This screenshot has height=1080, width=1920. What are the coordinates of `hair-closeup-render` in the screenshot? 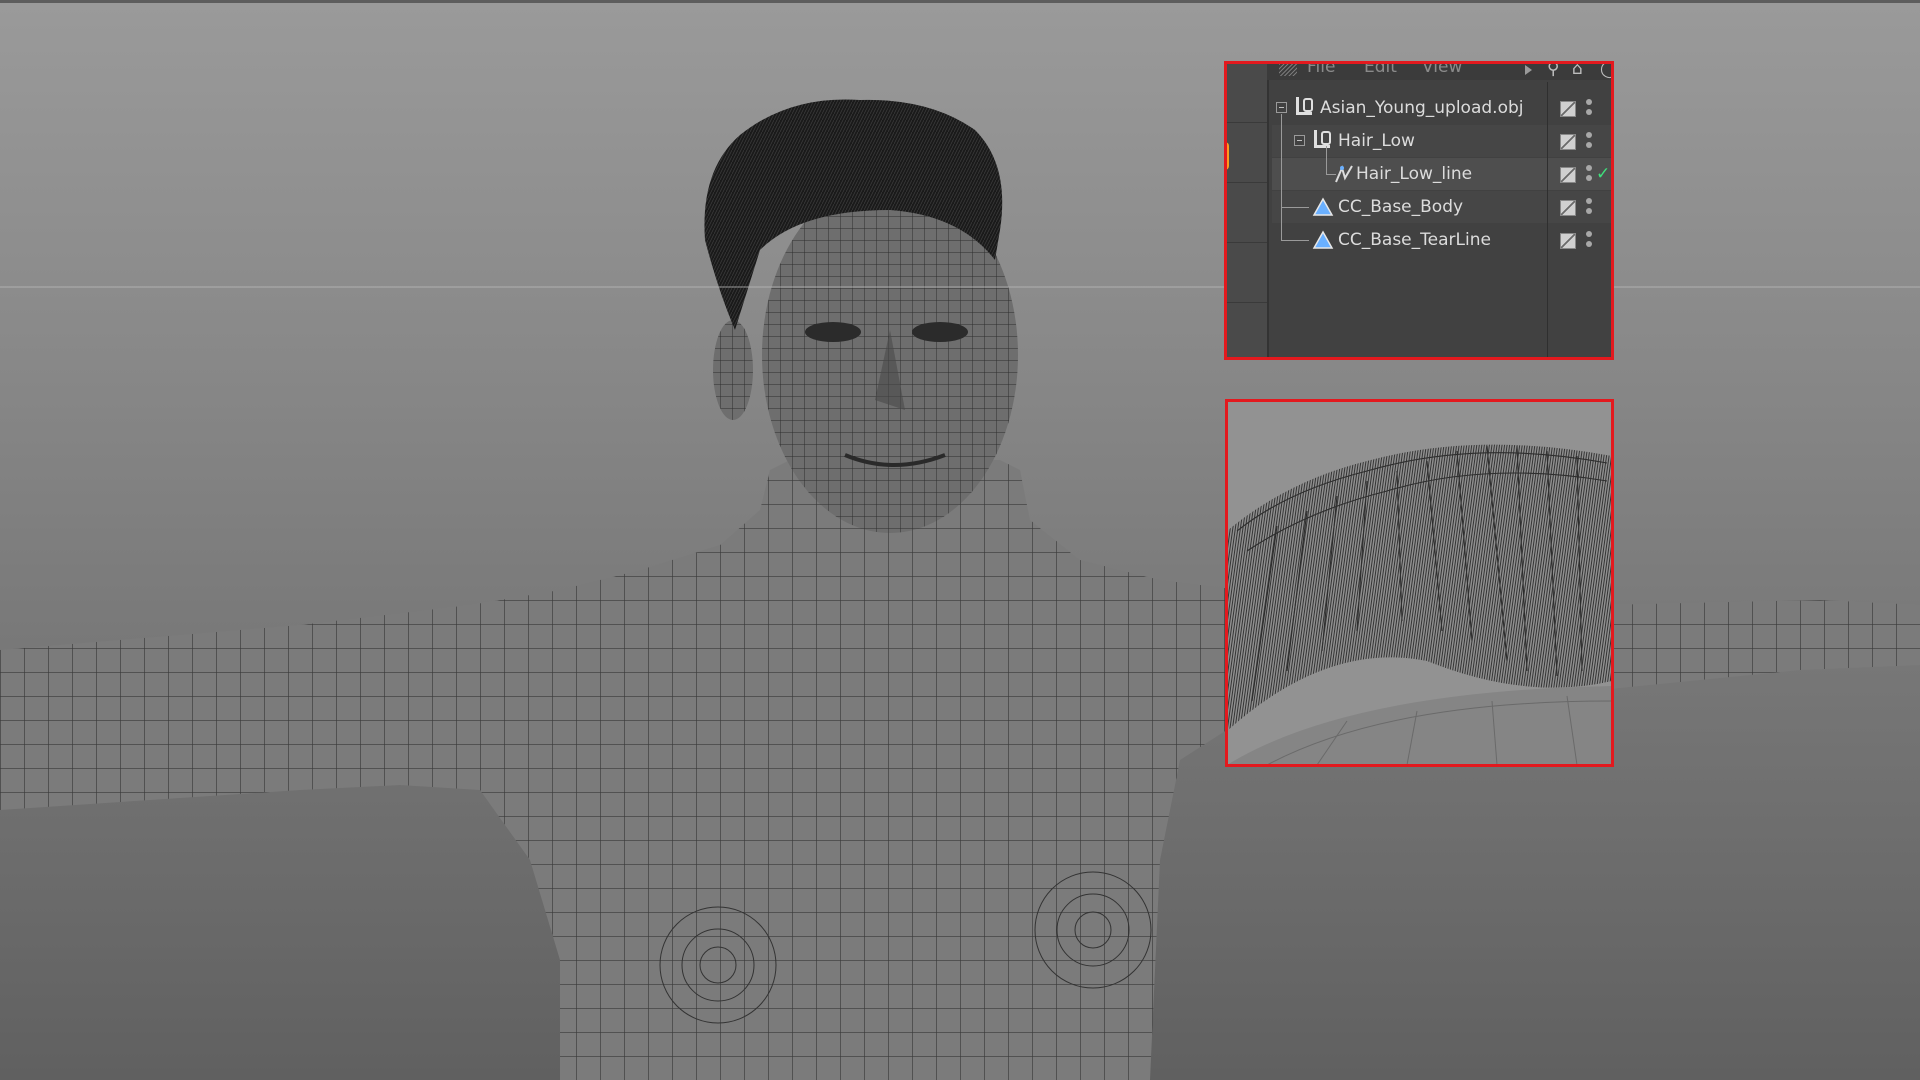 It's located at (1419, 583).